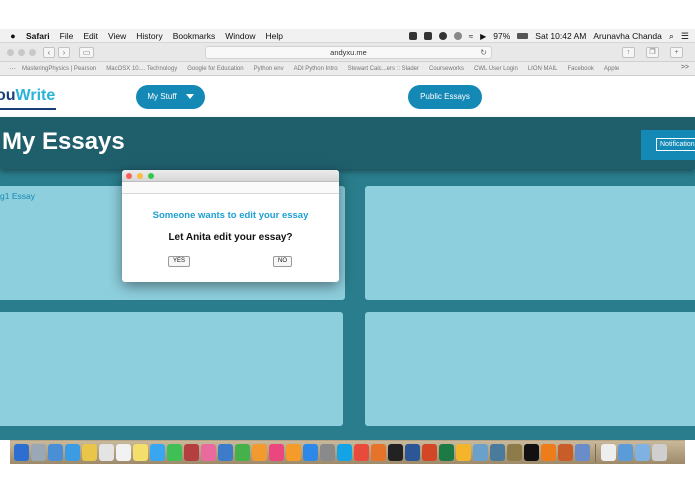 The width and height of the screenshot is (695, 494). What do you see at coordinates (38, 36) in the screenshot?
I see `menu-app-safari: Safari` at bounding box center [38, 36].